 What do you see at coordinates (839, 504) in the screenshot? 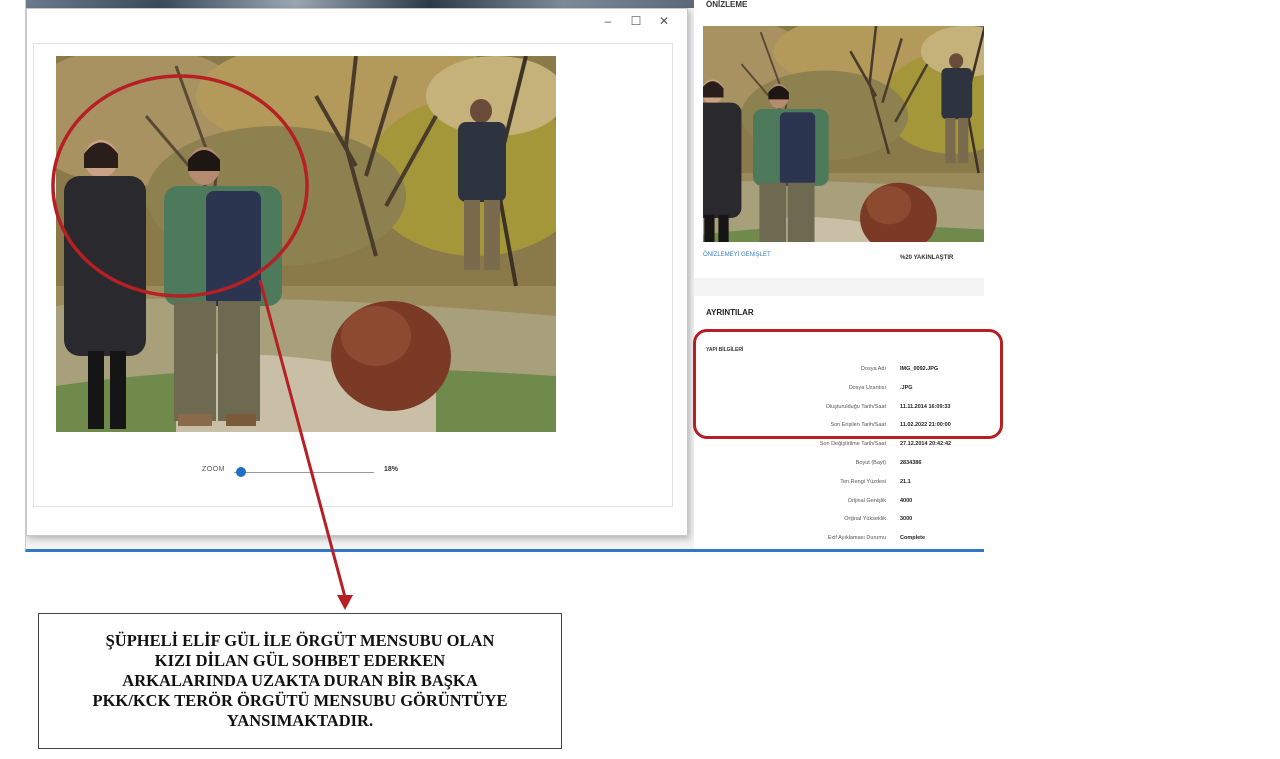
I see `property-row: Orijinal Genişlik 4000` at bounding box center [839, 504].